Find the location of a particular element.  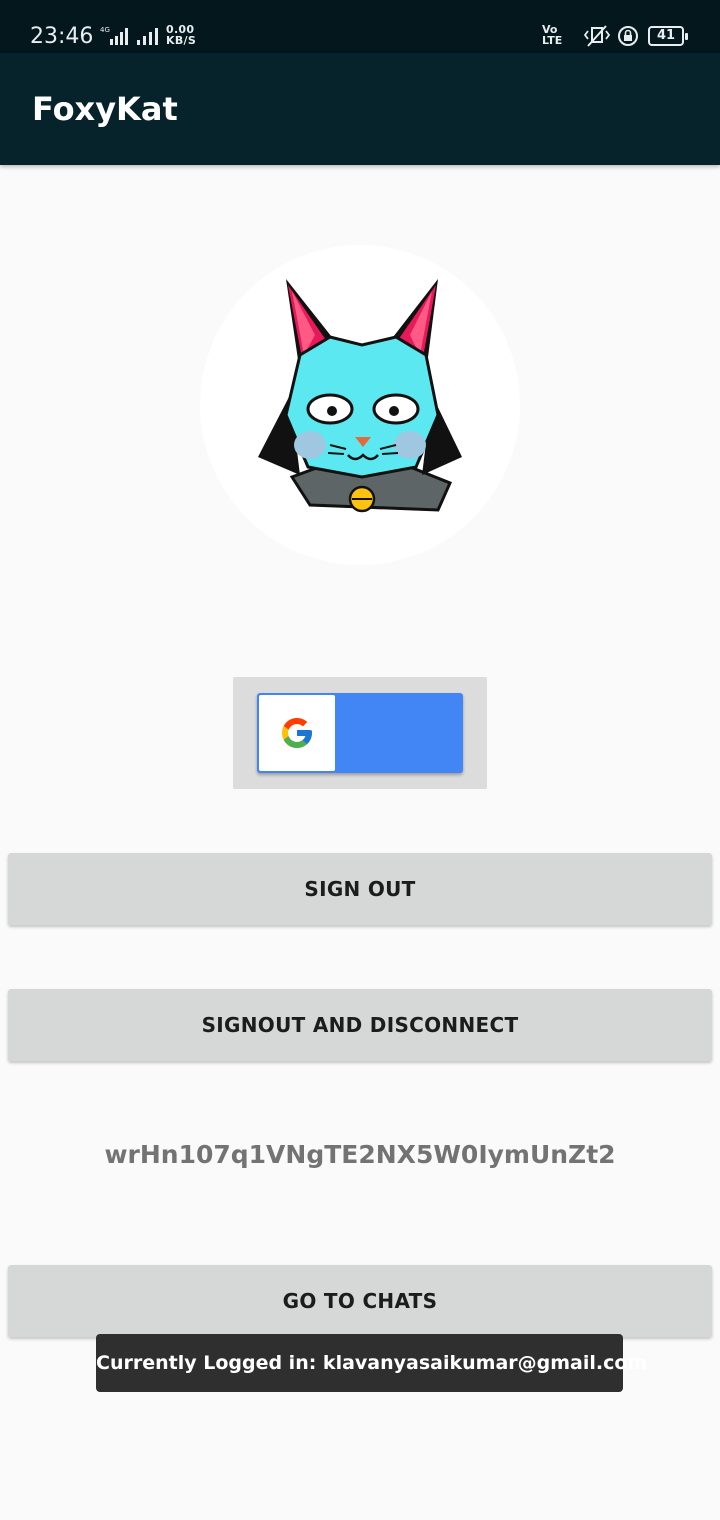

user-id-text: wrHn107q1VNgTE2NX5W0IymUnZt2 is located at coordinates (360, 1154).